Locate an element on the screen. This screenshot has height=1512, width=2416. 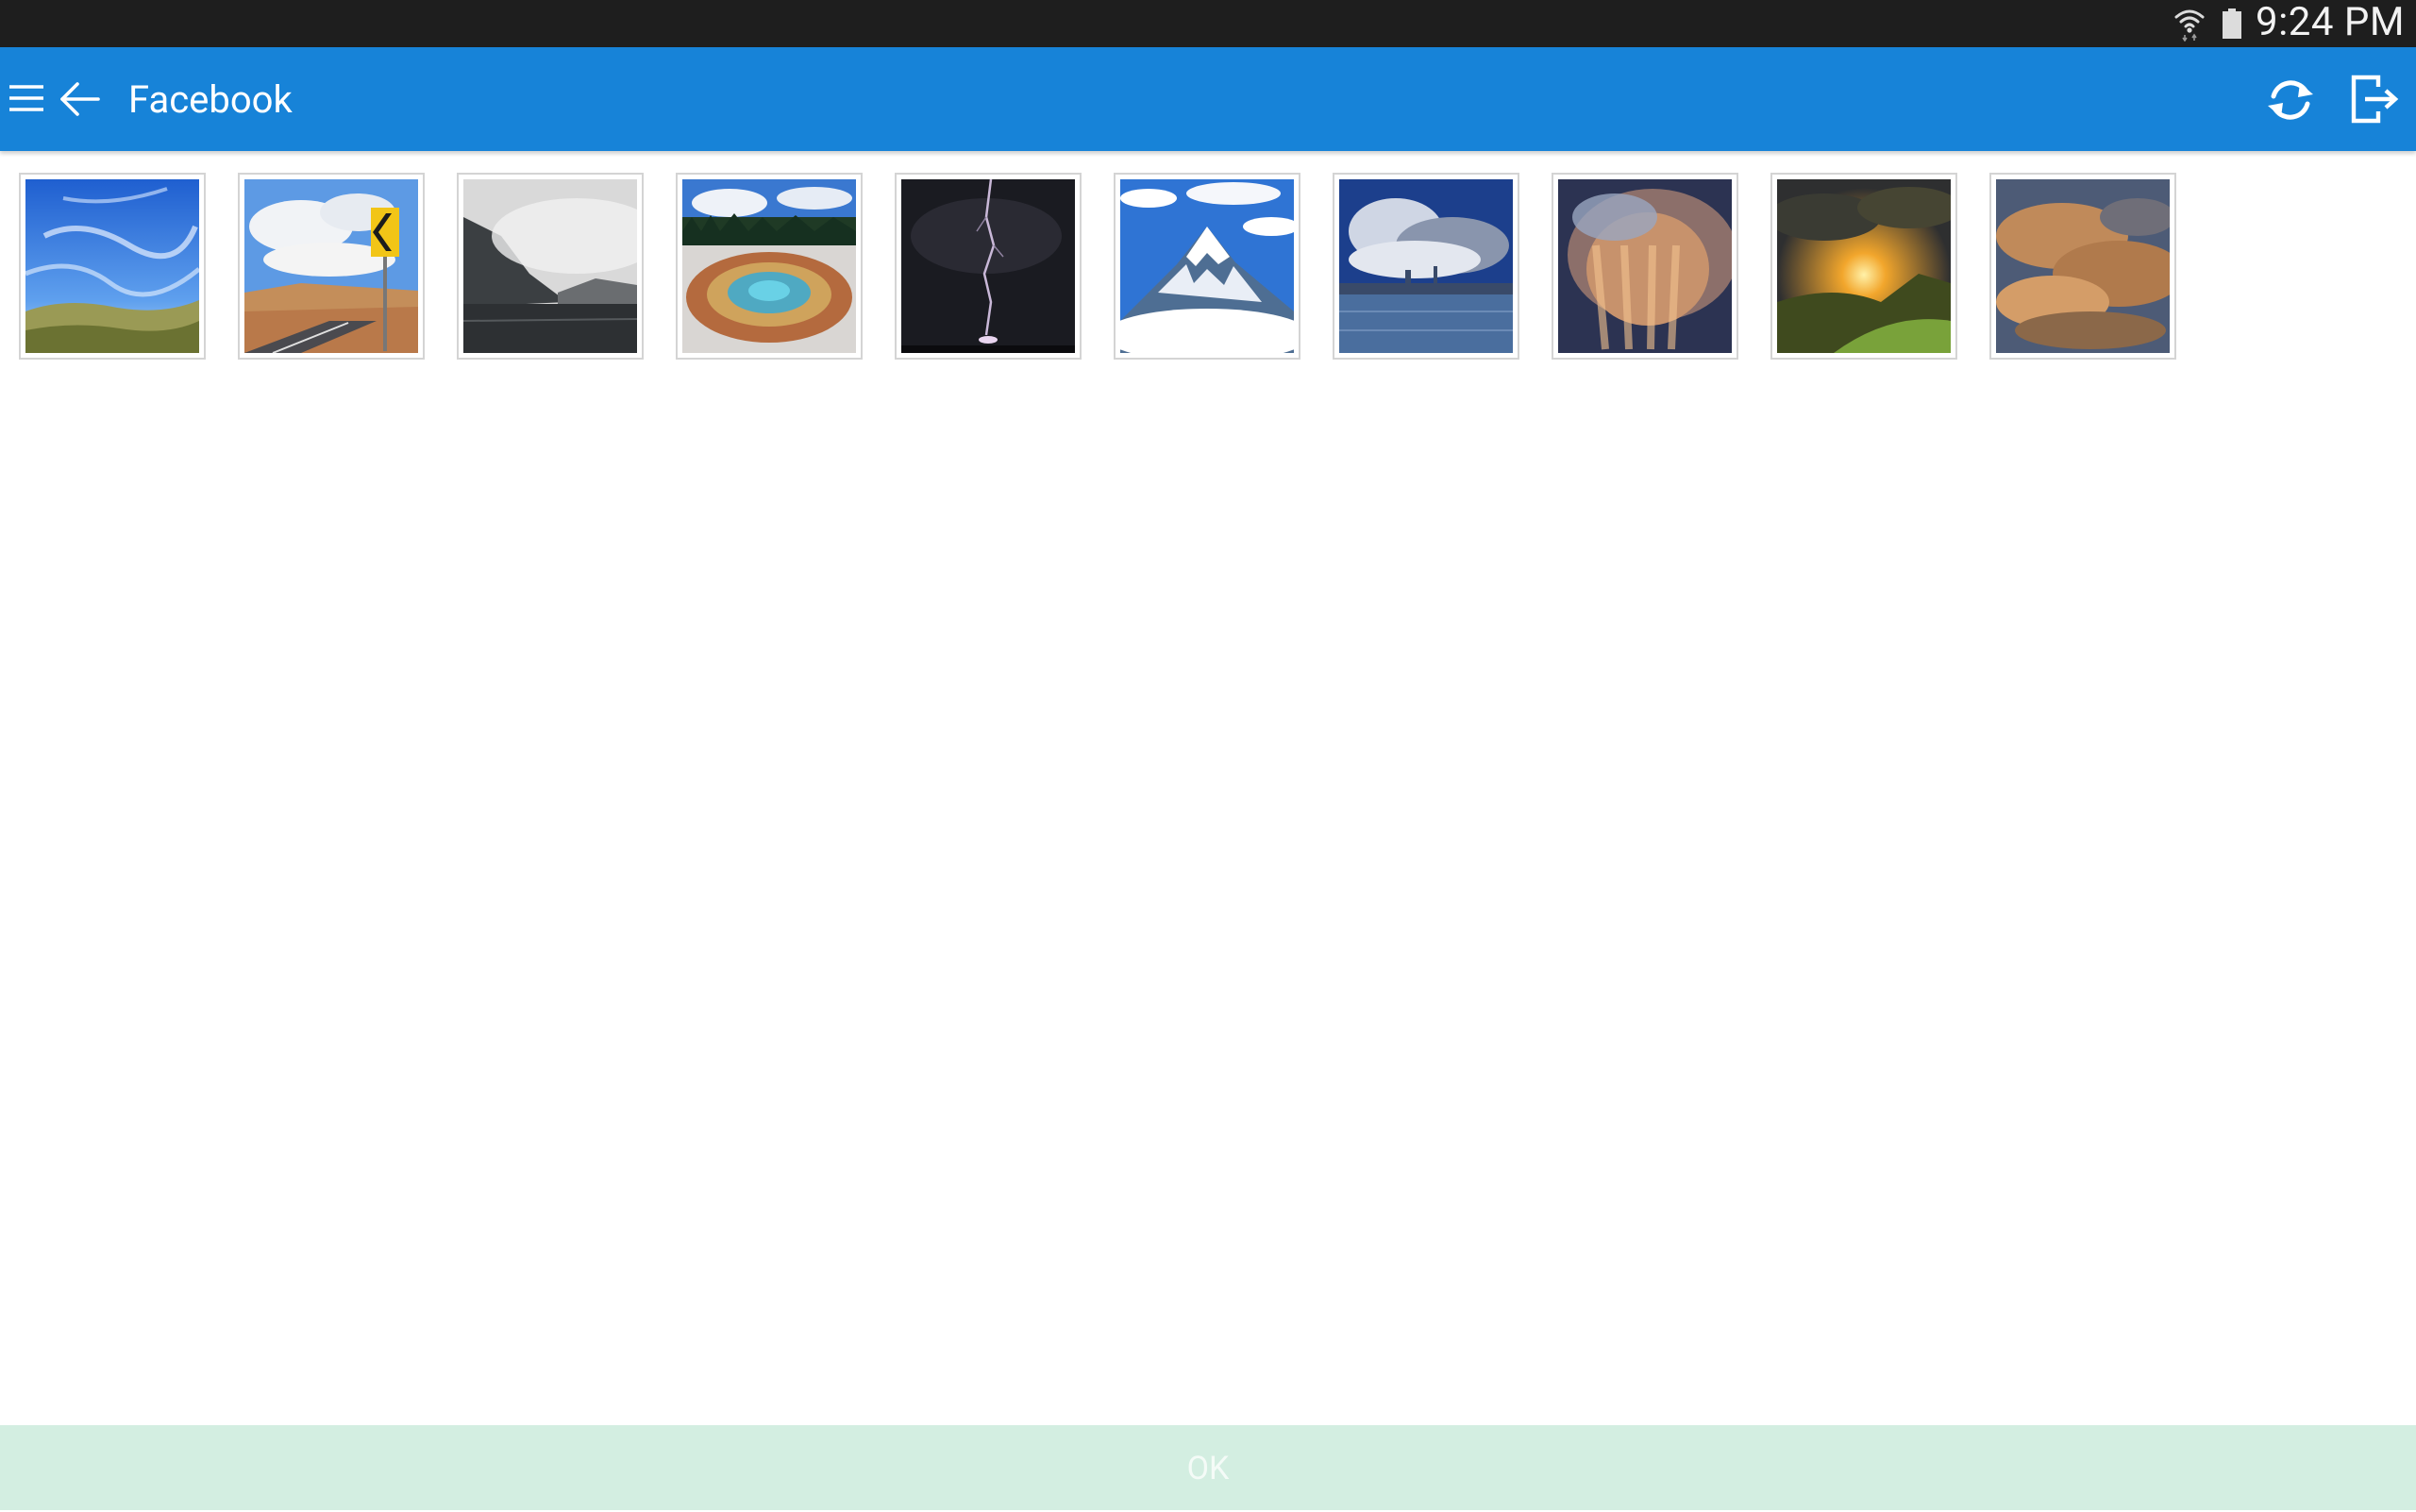
status-time: 9:24 PM is located at coordinates (2331, 22).